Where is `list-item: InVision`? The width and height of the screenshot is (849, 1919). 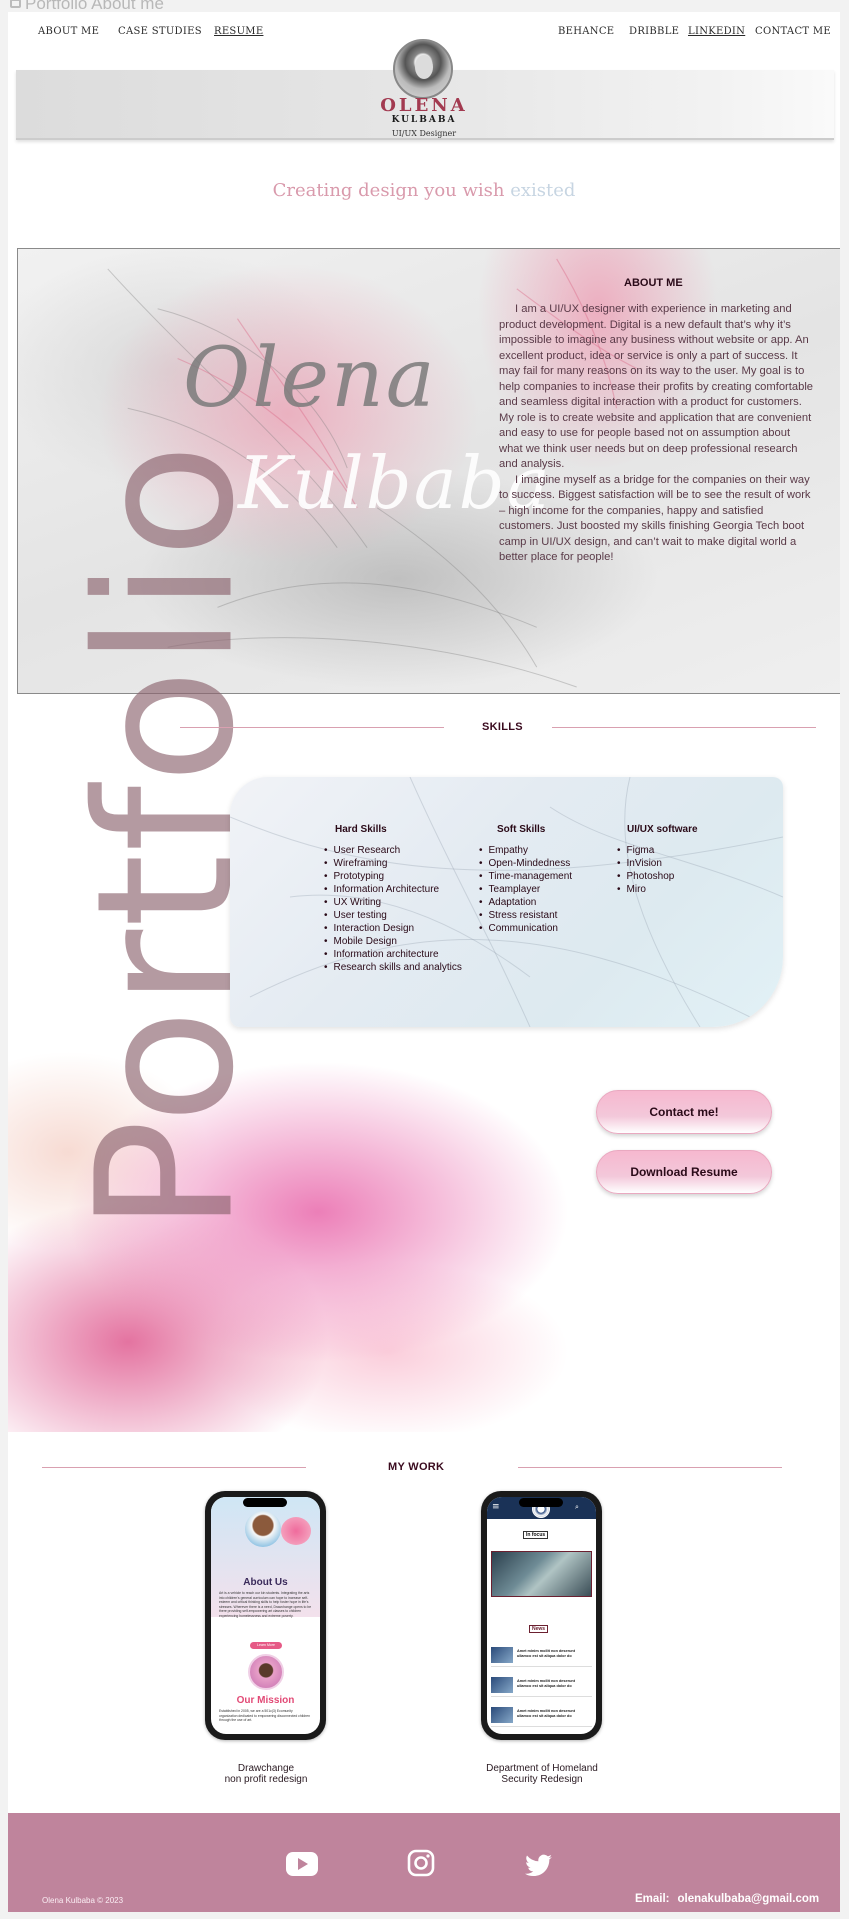 list-item: InVision is located at coordinates (645, 863).